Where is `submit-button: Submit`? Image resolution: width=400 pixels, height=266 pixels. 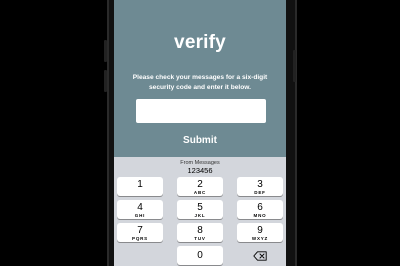
submit-button: Submit is located at coordinates (200, 140).